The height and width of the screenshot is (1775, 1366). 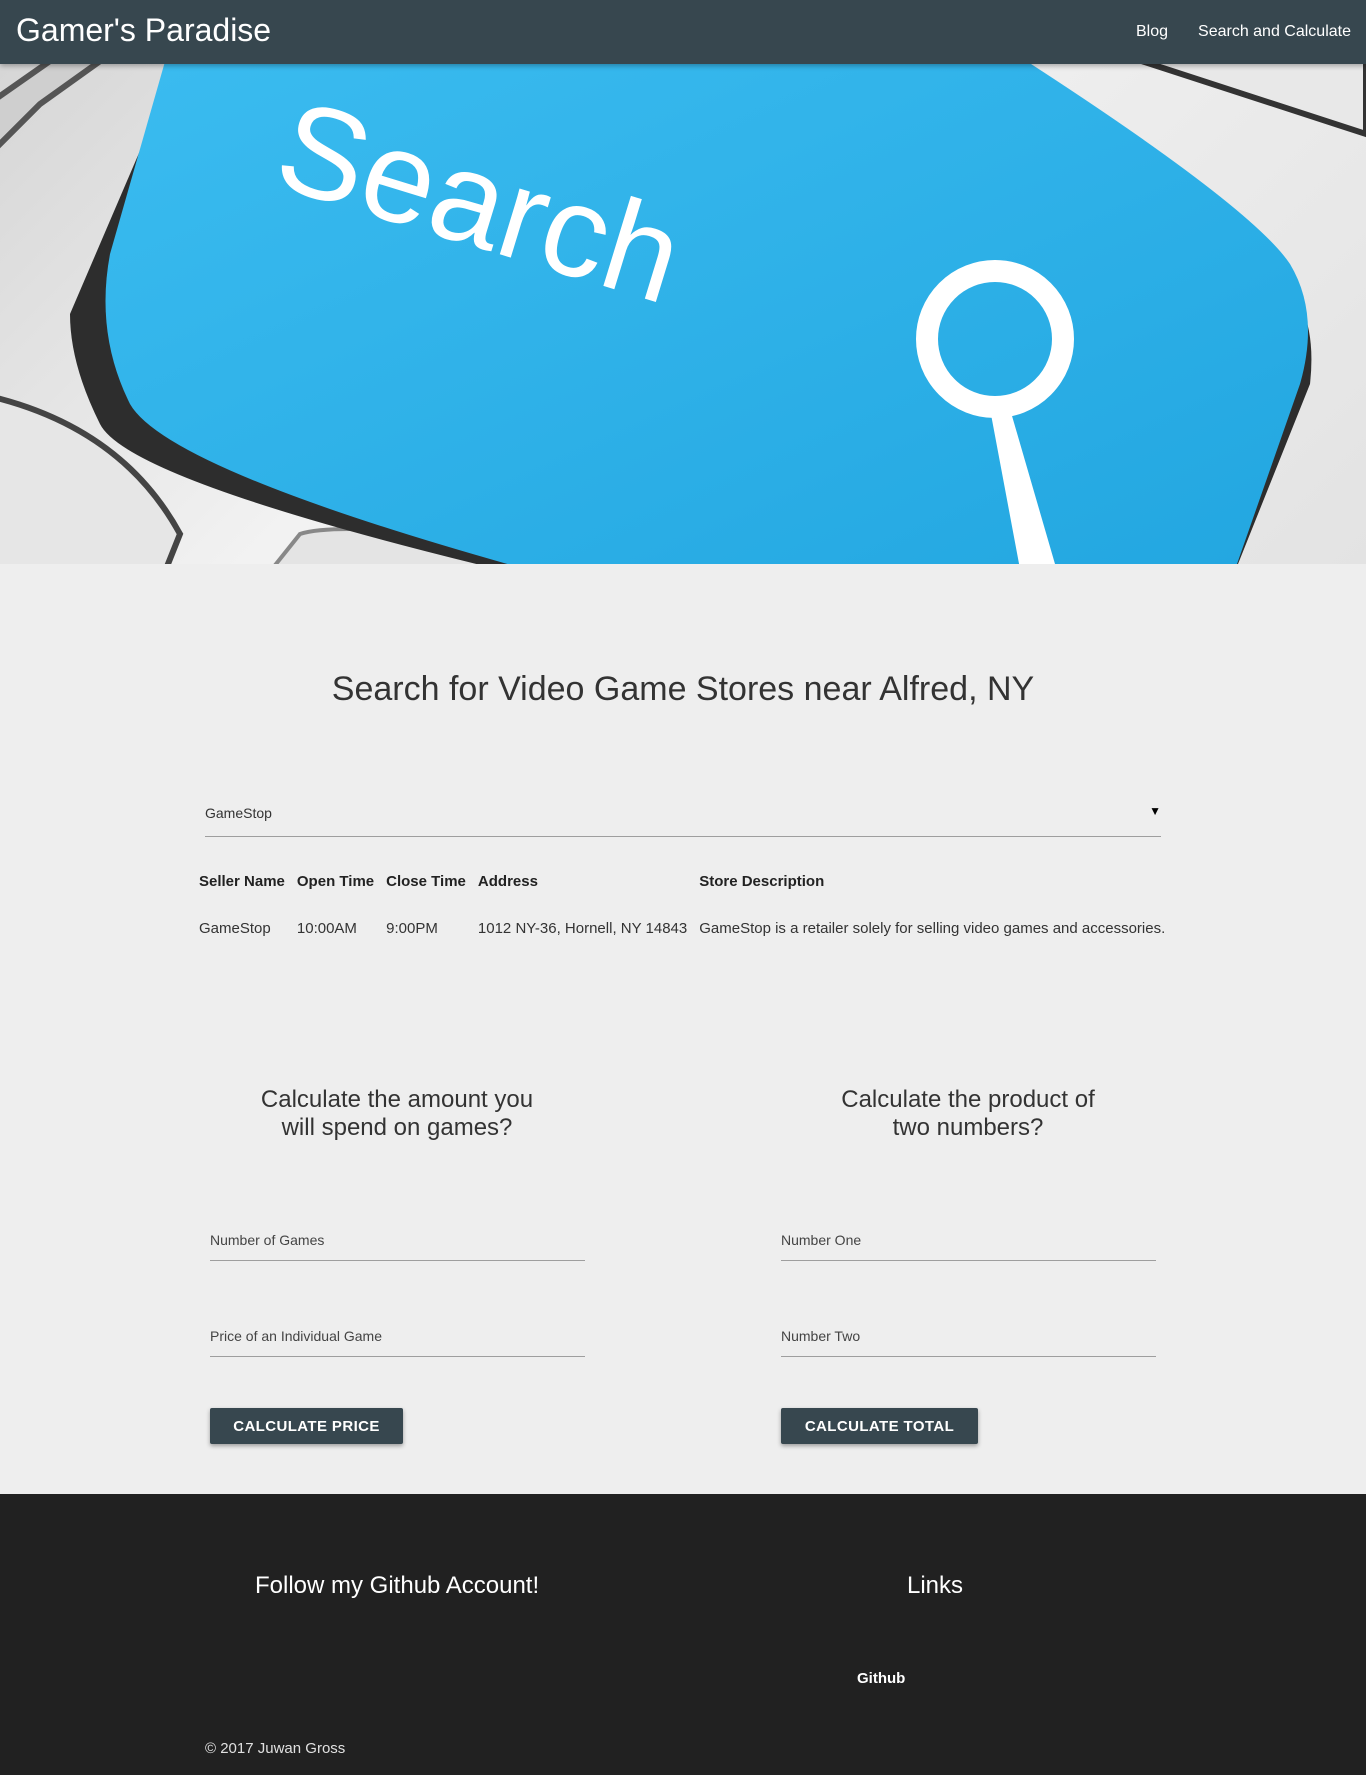 I want to click on table-header-seller-name: Seller Name, so click(x=242, y=881).